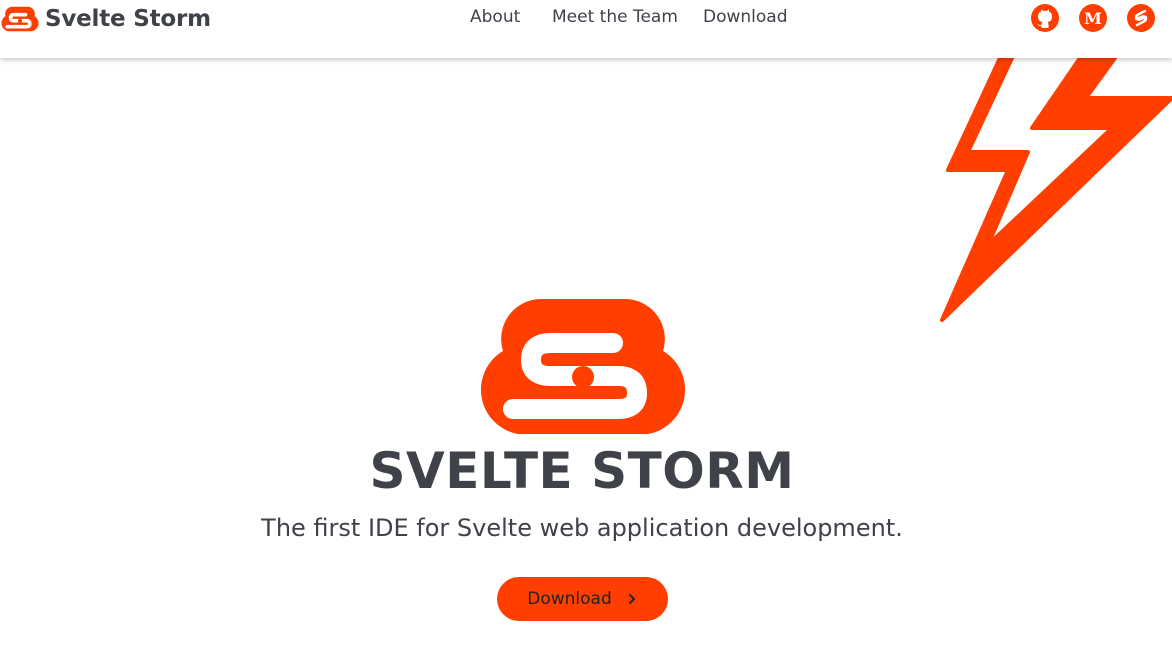 The image size is (1172, 650). Describe the element at coordinates (745, 17) in the screenshot. I see `nav-link-download: Download` at that location.